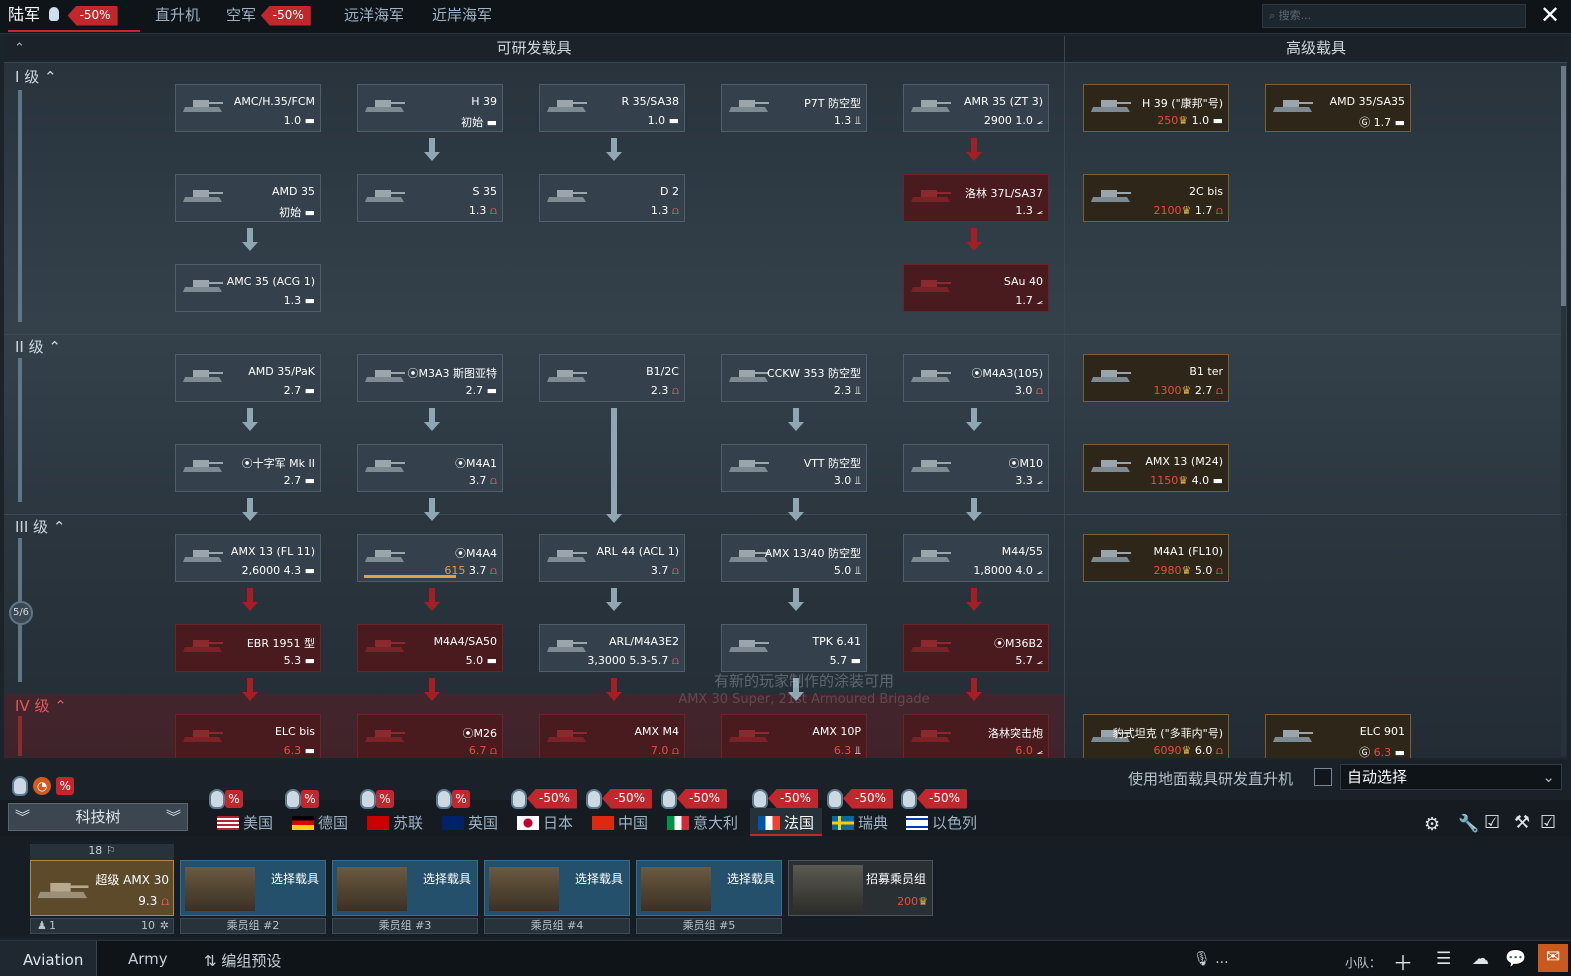 The image size is (1571, 976). What do you see at coordinates (74, 16) in the screenshot?
I see `tab-army: 陆军 -50%` at bounding box center [74, 16].